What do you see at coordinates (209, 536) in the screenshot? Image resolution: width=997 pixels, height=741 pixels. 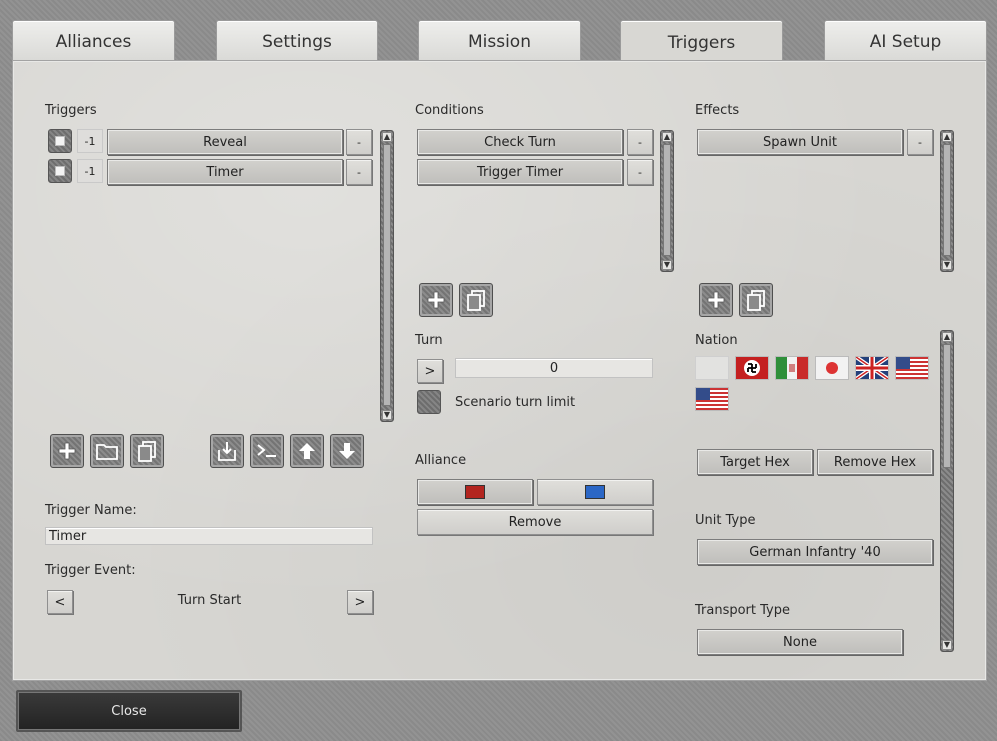 I see `trigger-name-input: Timer` at bounding box center [209, 536].